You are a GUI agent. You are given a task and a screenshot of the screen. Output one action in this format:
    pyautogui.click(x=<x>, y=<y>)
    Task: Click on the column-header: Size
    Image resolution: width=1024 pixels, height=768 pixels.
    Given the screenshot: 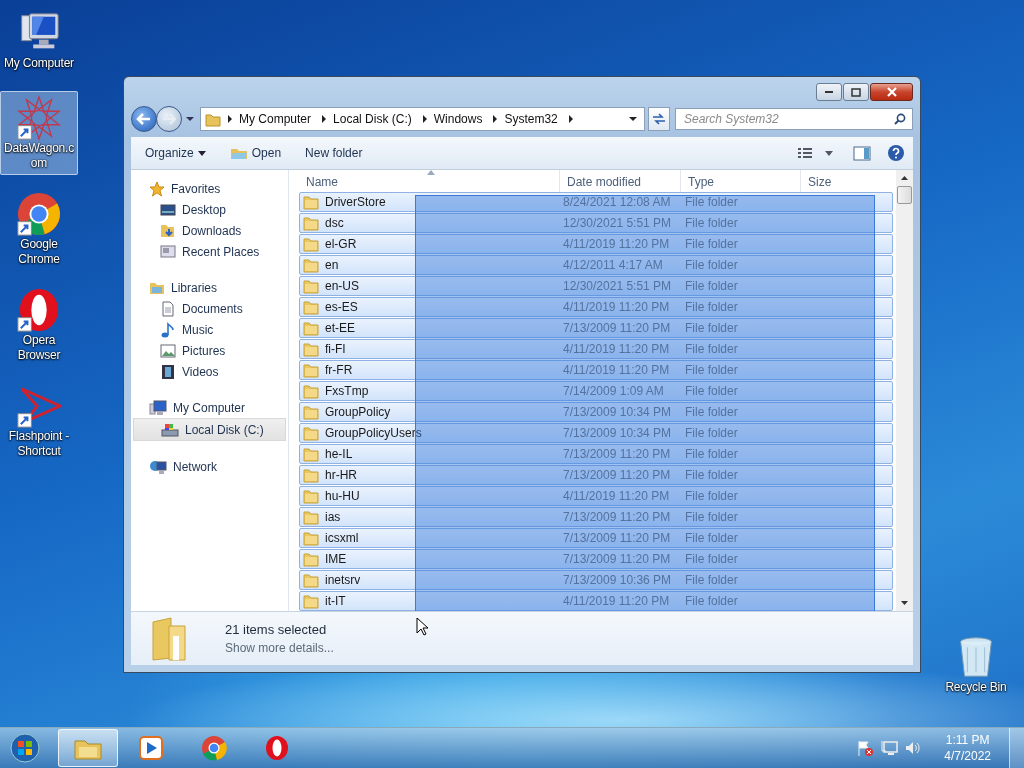 What is the action you would take?
    pyautogui.click(x=840, y=181)
    